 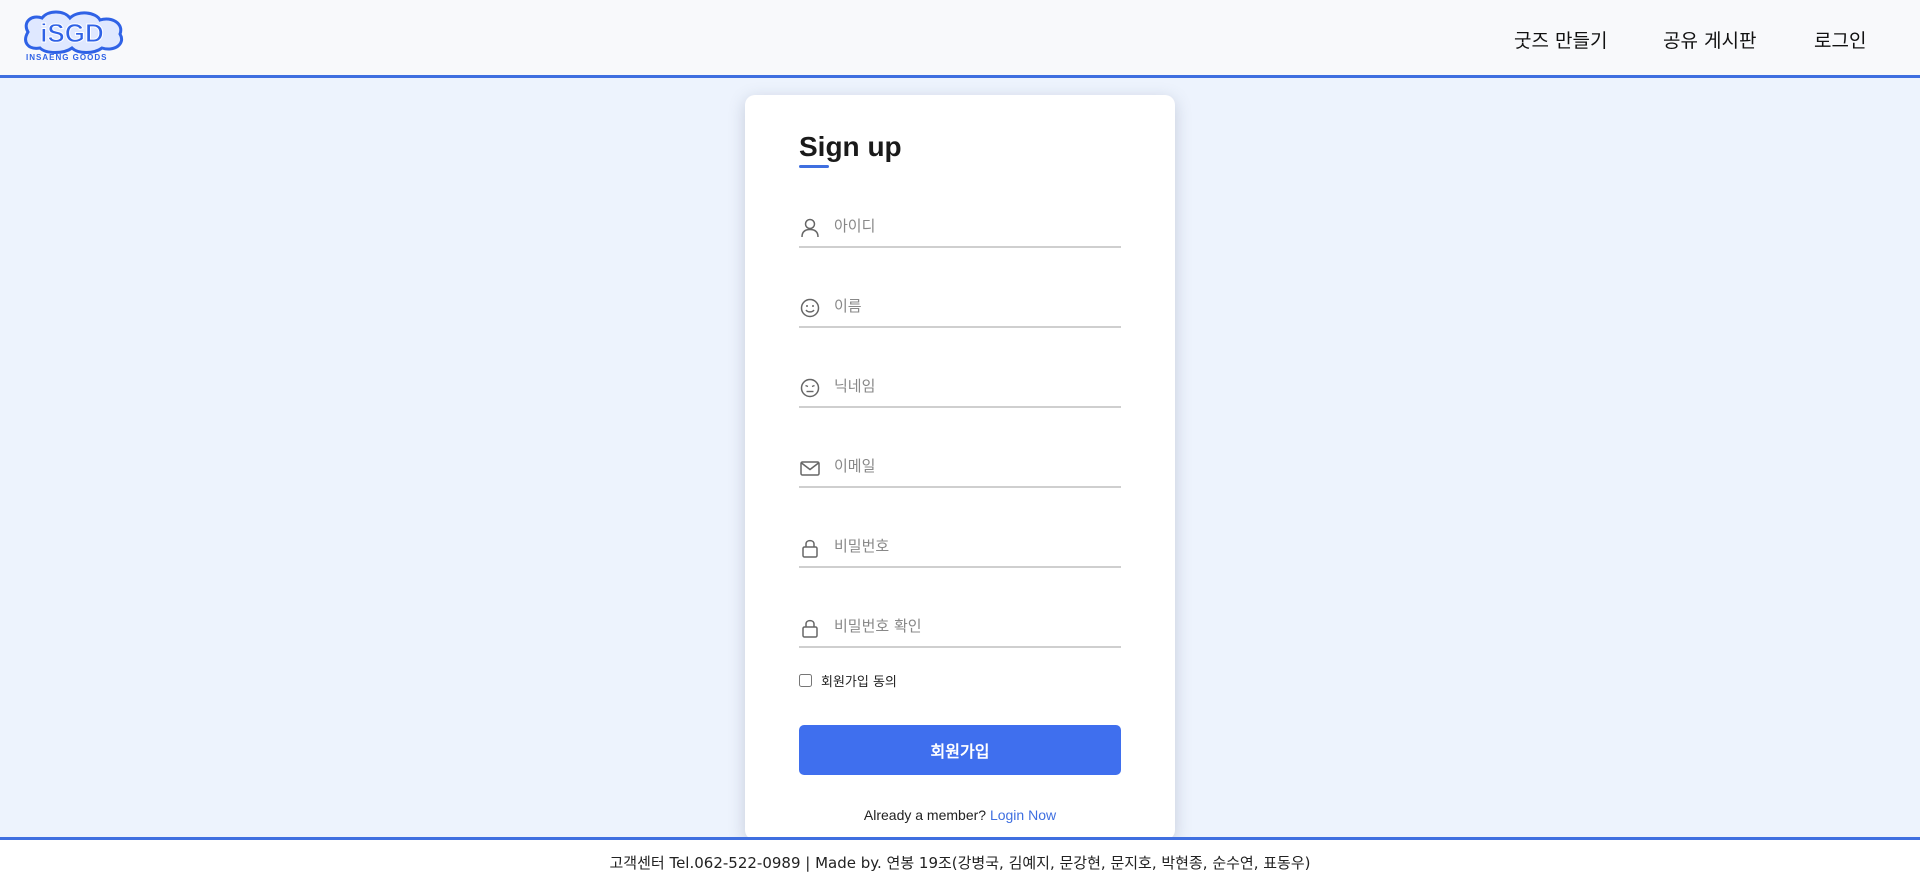 What do you see at coordinates (859, 682) in the screenshot?
I see `agree-label: 회원가입 동의` at bounding box center [859, 682].